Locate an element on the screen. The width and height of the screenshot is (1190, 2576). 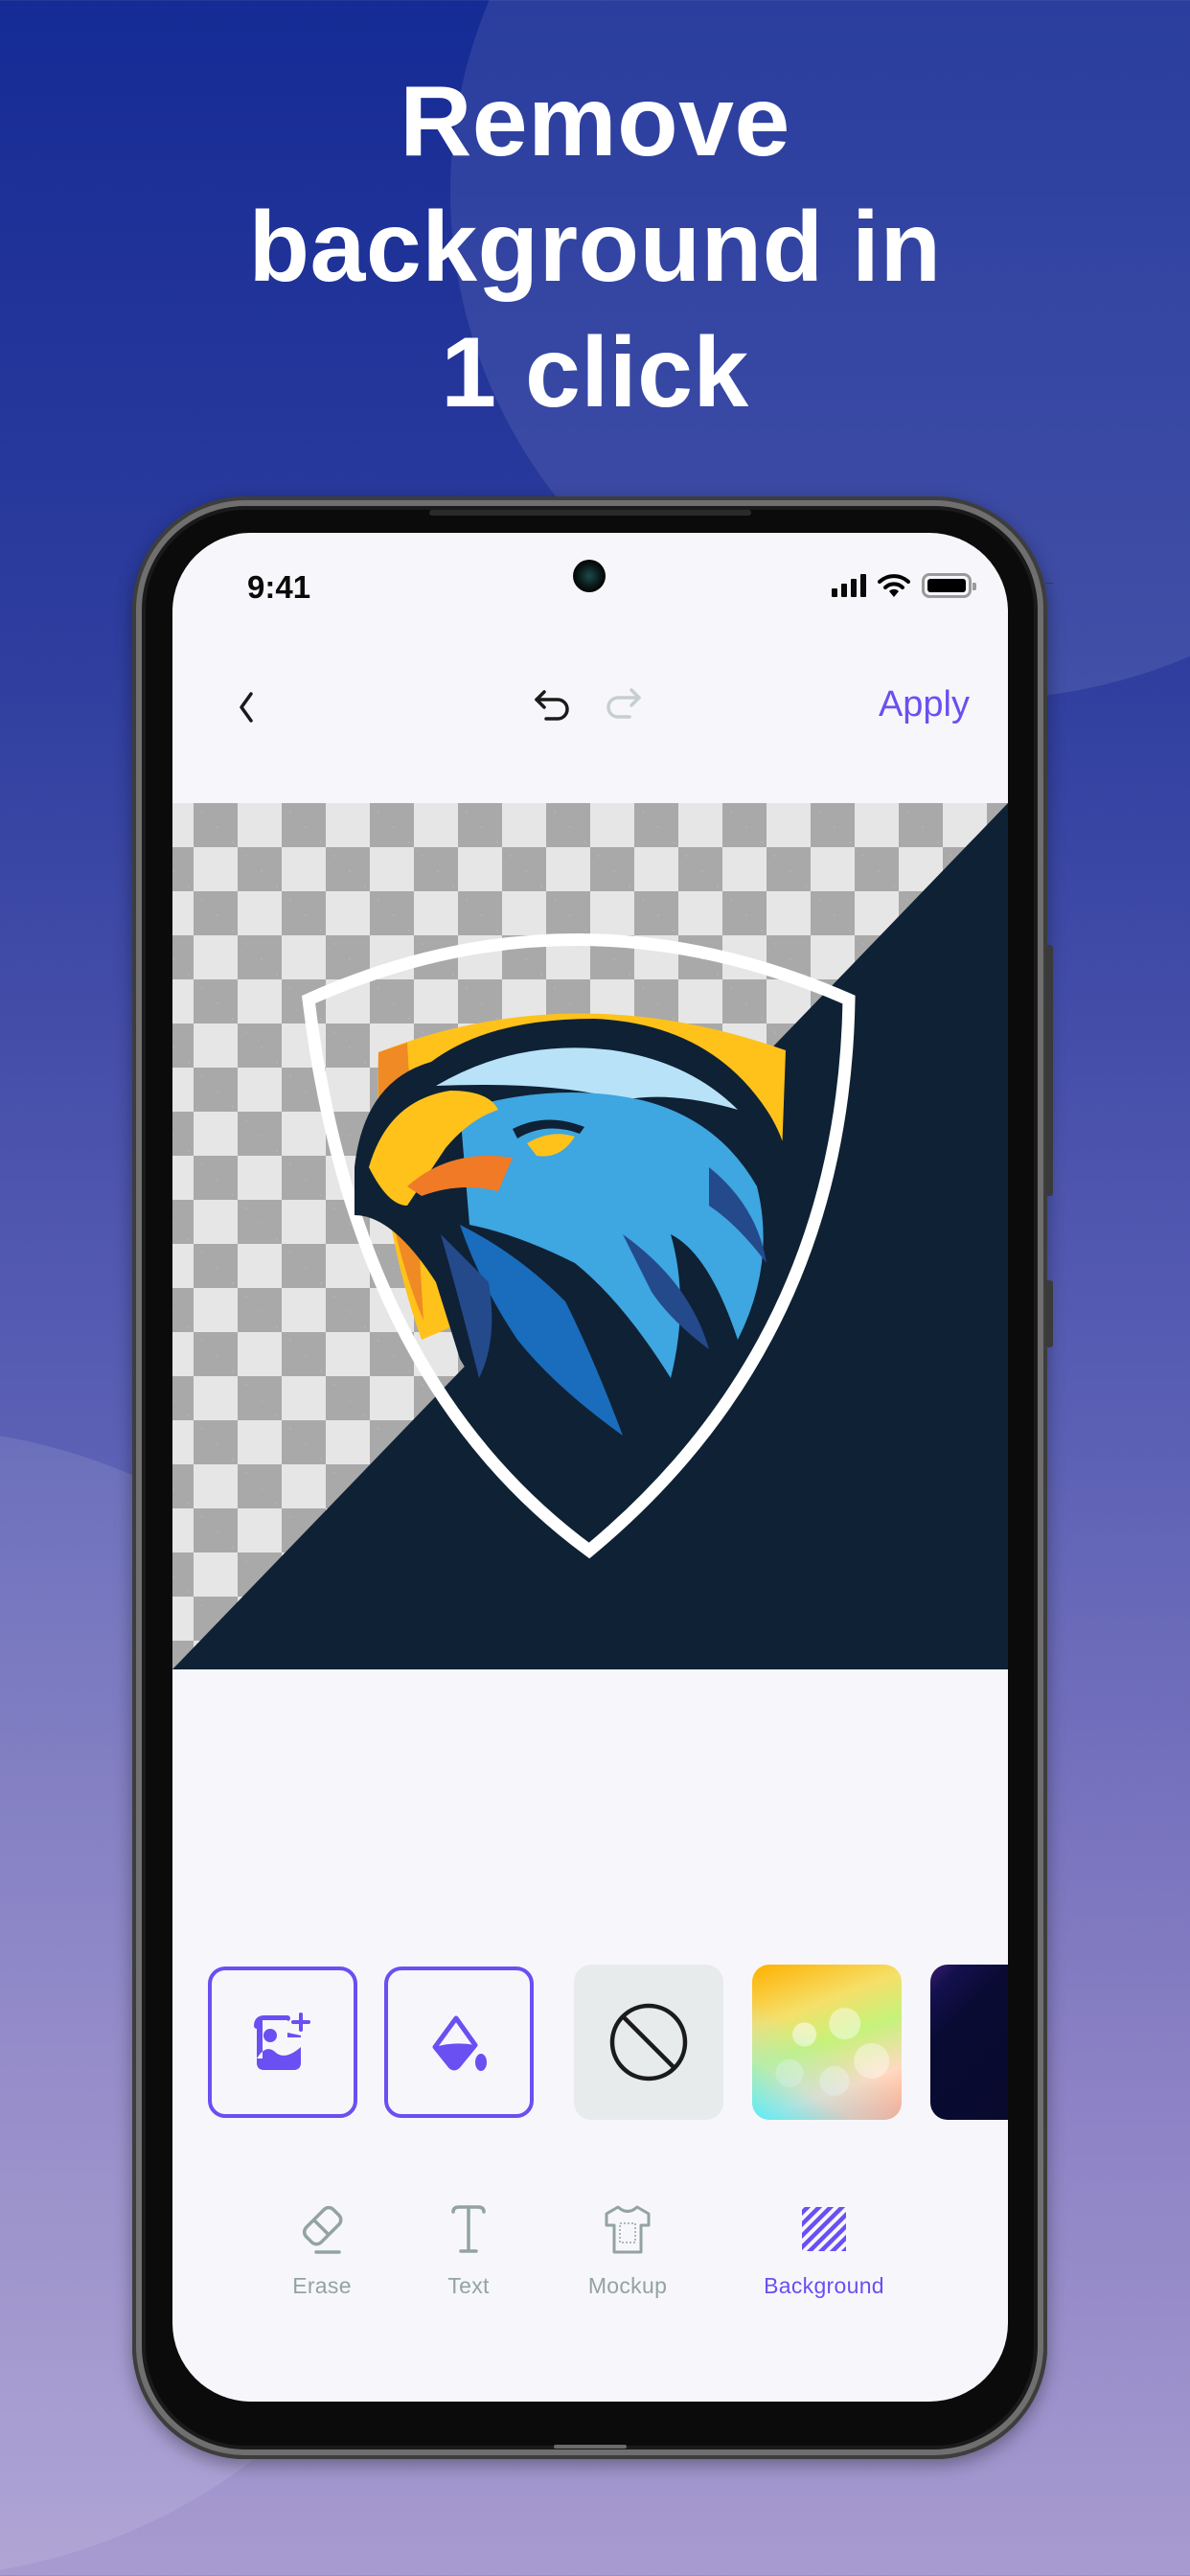
phone-bottom-detail is located at coordinates (590, 2447).